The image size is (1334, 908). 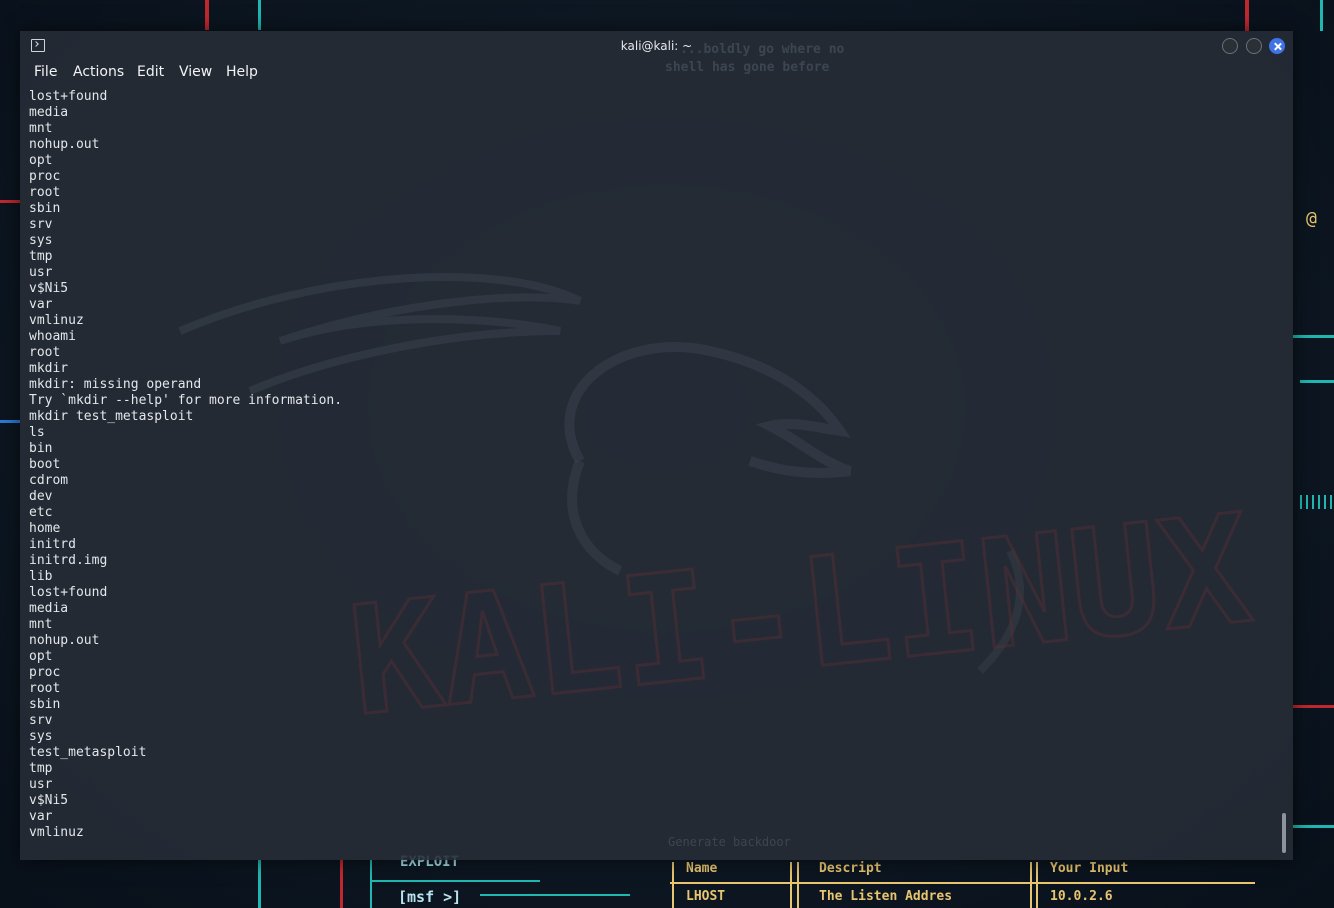 I want to click on menu-bar: File Actions Edit View Help, so click(x=656, y=73).